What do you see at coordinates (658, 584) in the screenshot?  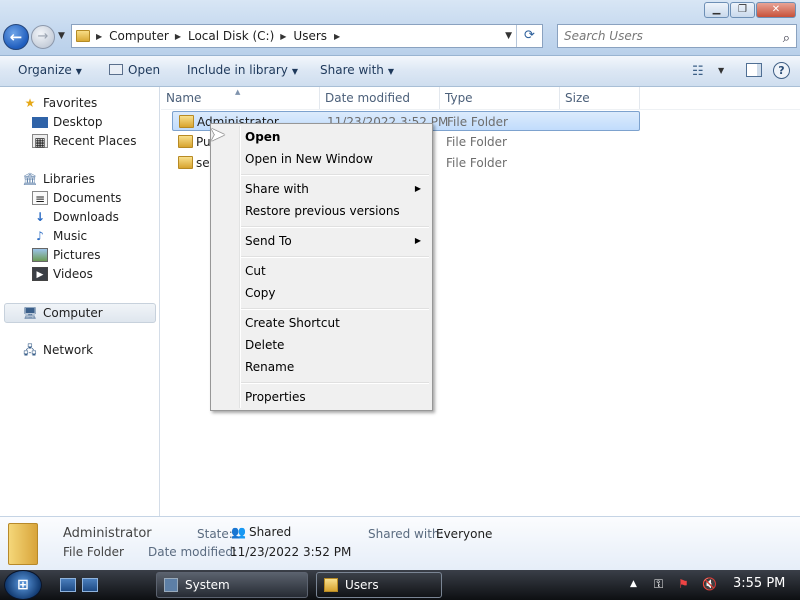 I see `network-tray-icon: ⚿` at bounding box center [658, 584].